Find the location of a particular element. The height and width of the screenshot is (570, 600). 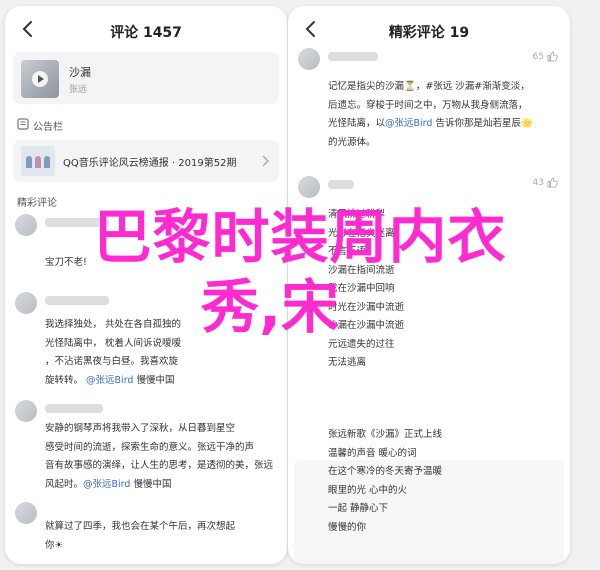

right-top-bar: 精彩评论 19 is located at coordinates (429, 30).